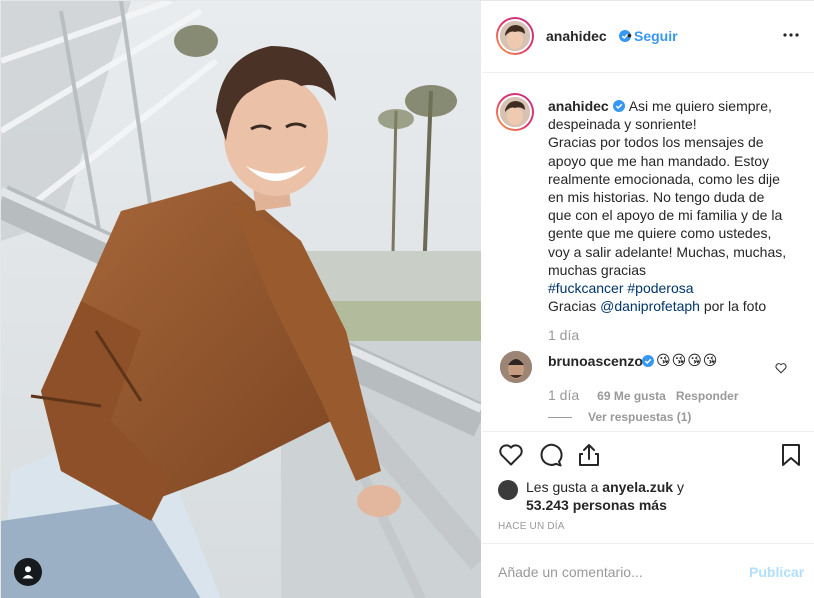  Describe the element at coordinates (733, 306) in the screenshot. I see `credit-suffix: por la foto` at that location.